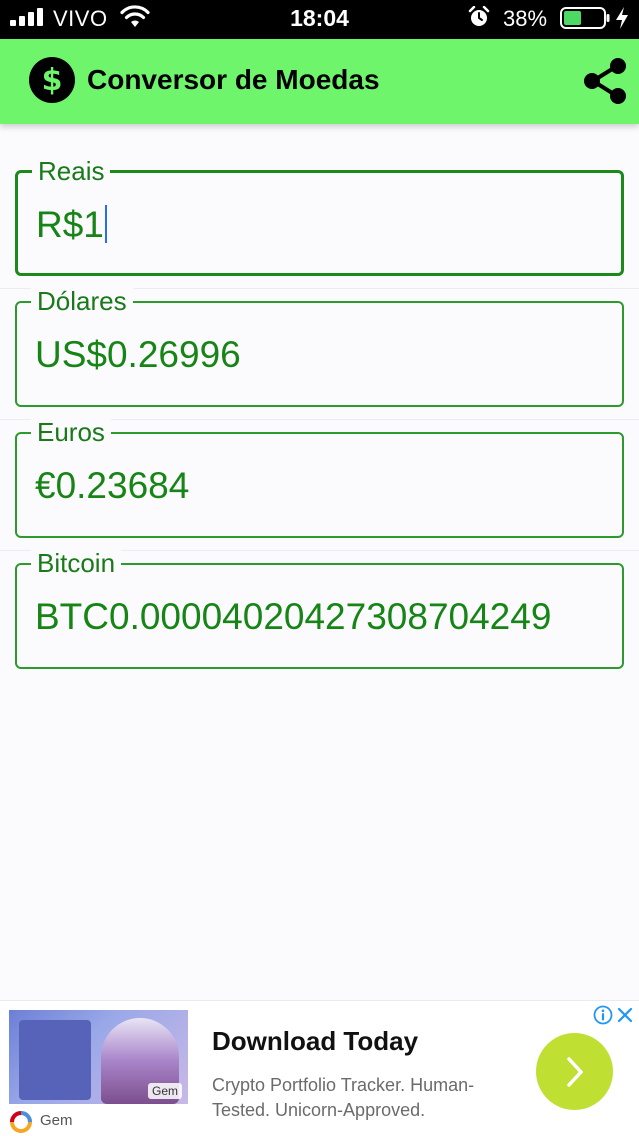  I want to click on ad-close-icon, so click(625, 1015).